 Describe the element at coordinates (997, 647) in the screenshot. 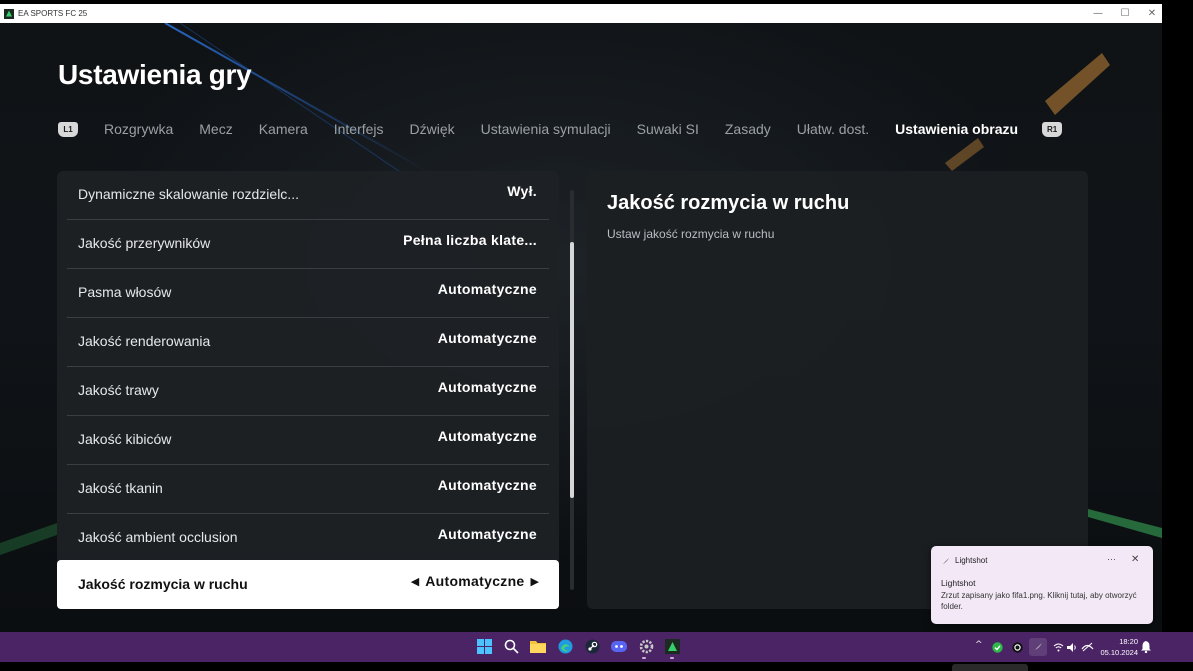

I see `security-tray-icon` at that location.